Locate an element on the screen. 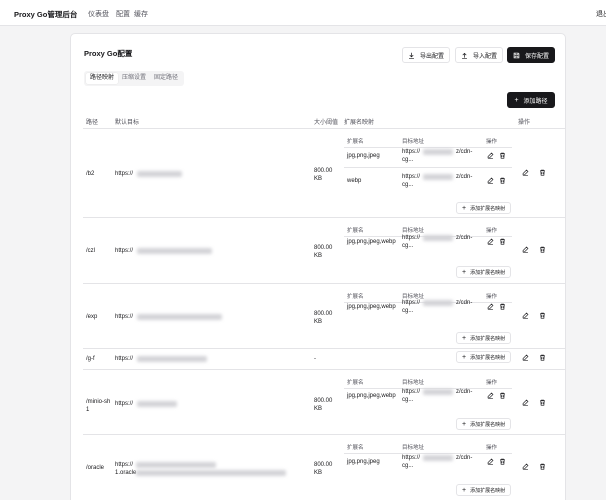 This screenshot has width=606, height=500. nav-config: 配置 is located at coordinates (123, 14).